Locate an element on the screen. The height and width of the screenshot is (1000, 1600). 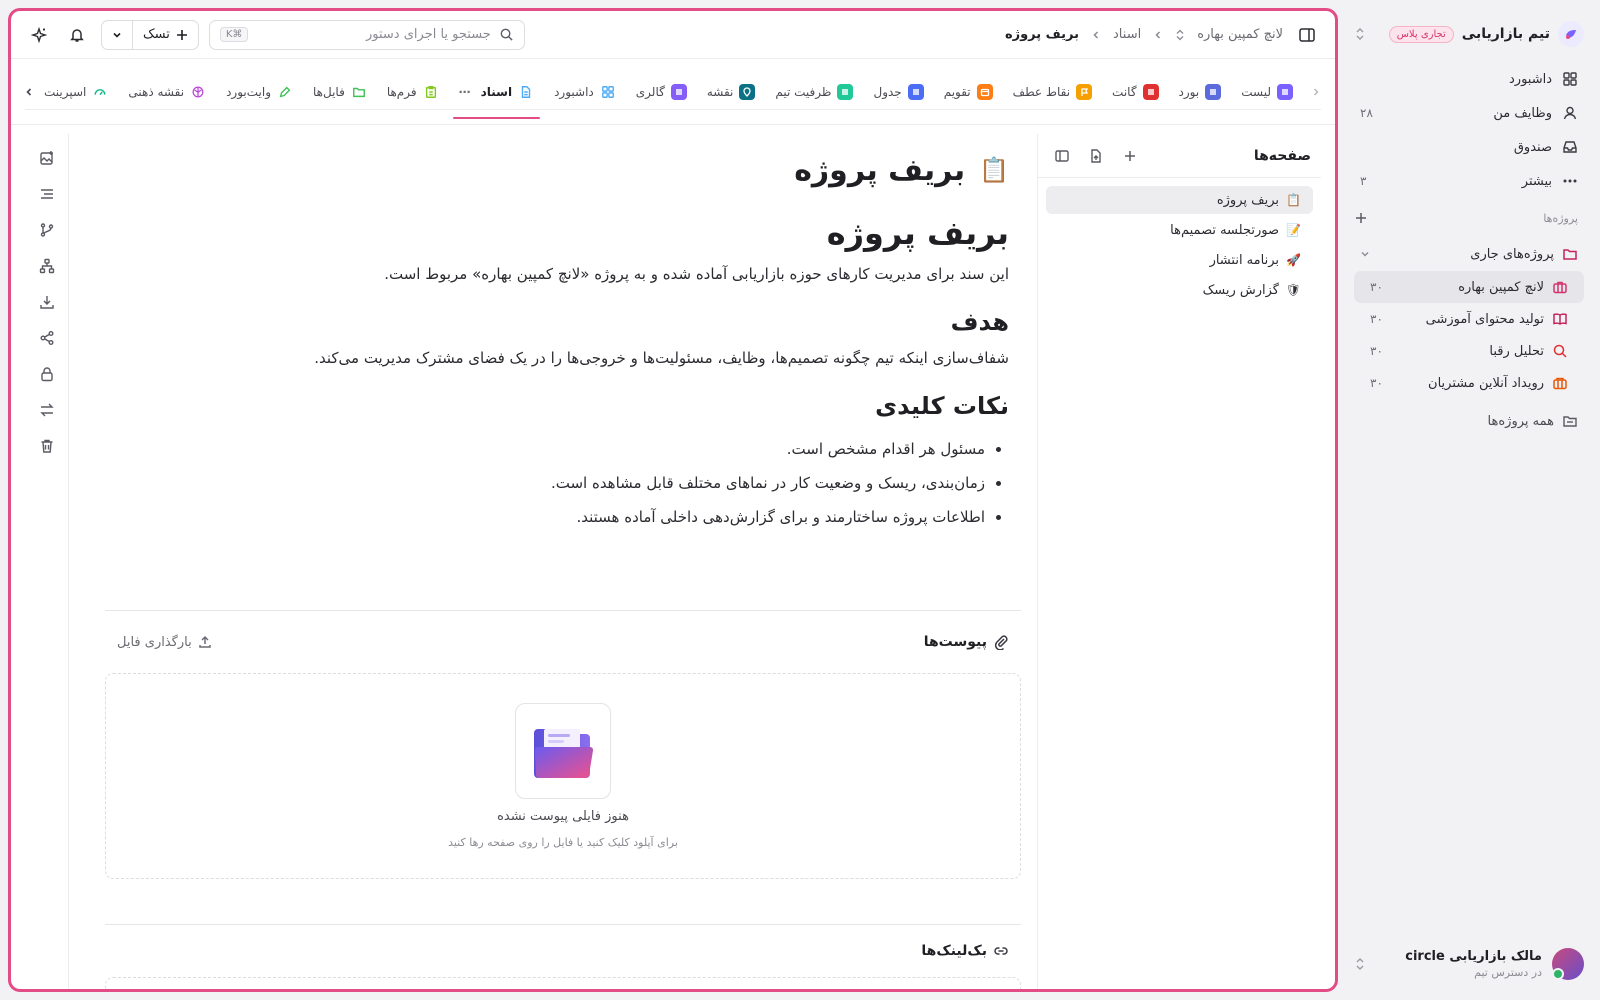
sidebar-item-label: صندوق is located at coordinates (1532, 147).